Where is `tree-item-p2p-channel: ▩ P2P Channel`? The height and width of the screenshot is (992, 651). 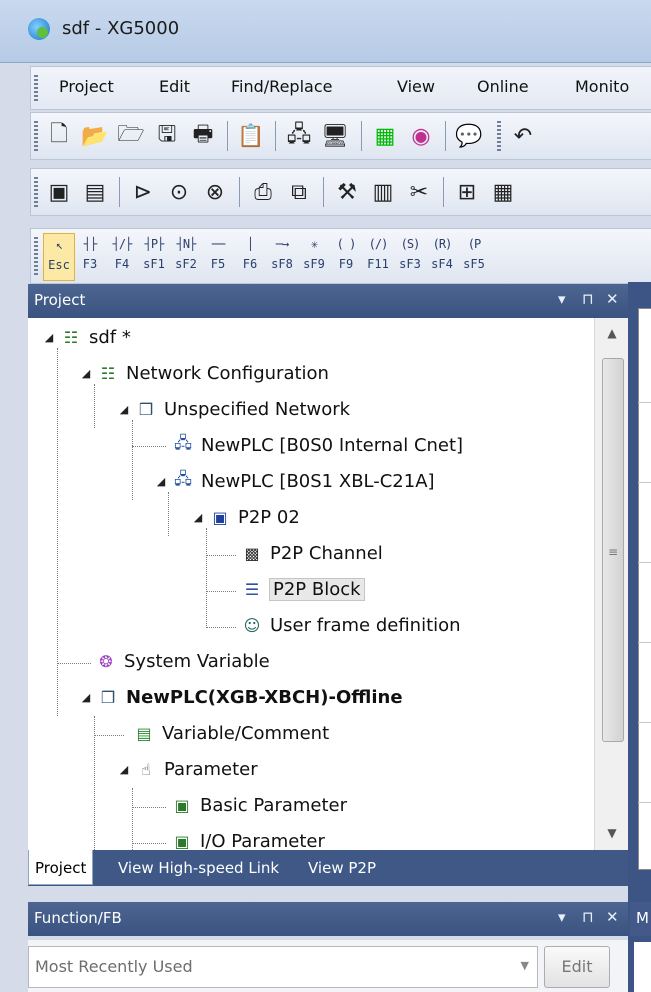 tree-item-p2p-channel: ▩ P2P Channel is located at coordinates (311, 553).